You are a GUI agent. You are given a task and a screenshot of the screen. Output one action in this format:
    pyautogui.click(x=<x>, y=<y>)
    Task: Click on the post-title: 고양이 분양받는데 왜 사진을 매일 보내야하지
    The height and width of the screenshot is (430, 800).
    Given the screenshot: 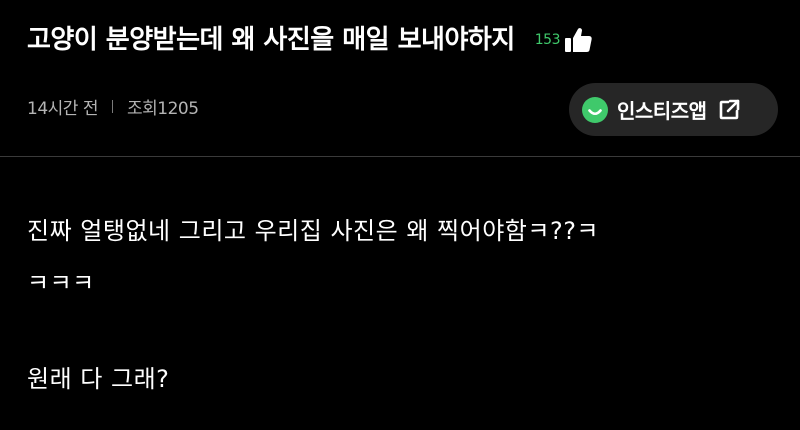 What is the action you would take?
    pyautogui.click(x=271, y=40)
    